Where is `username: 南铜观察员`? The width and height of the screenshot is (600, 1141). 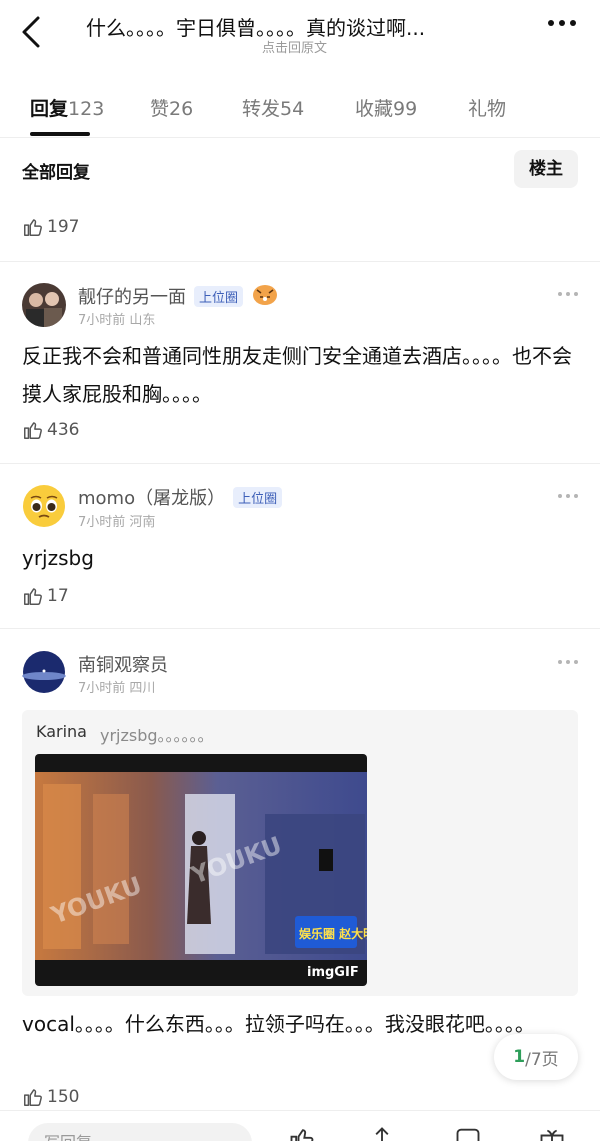 username: 南铜观察员 is located at coordinates (123, 664).